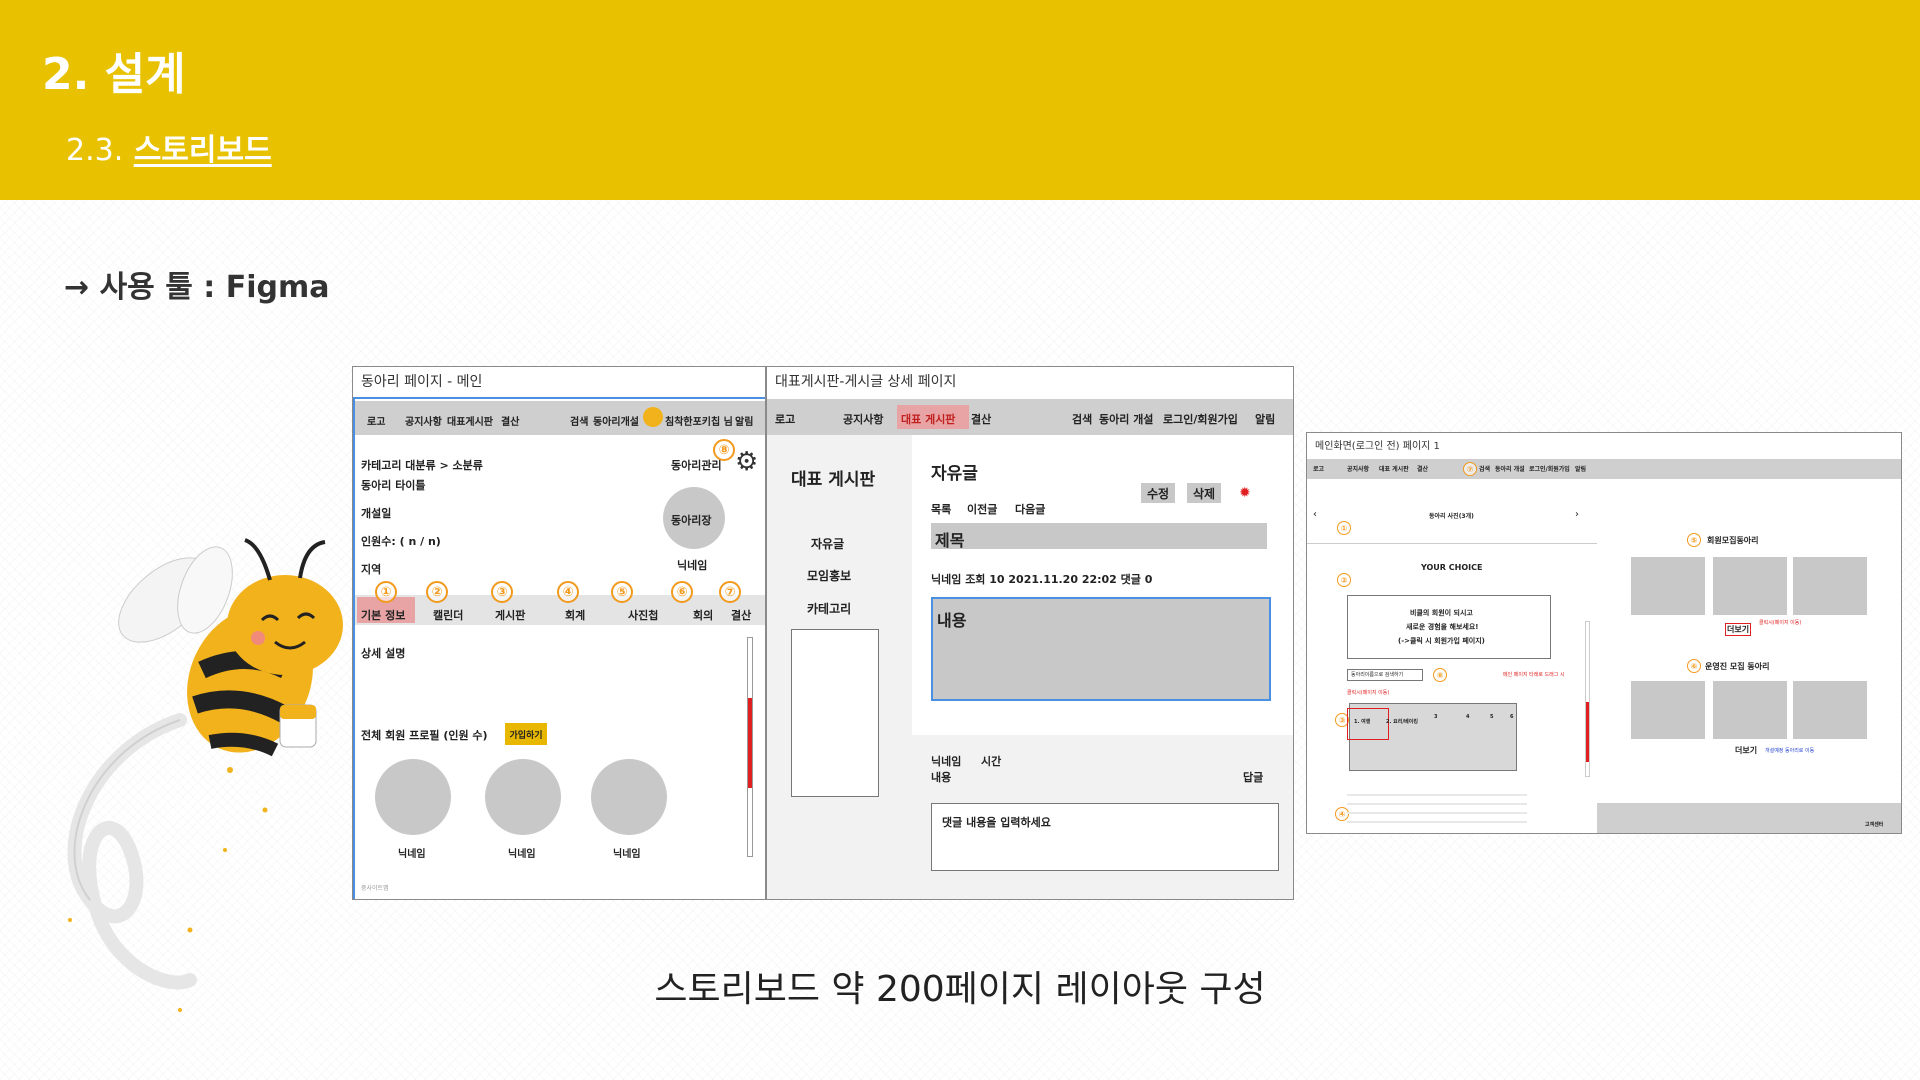  Describe the element at coordinates (448, 615) in the screenshot. I see `tab-calendar: 캘린더` at that location.